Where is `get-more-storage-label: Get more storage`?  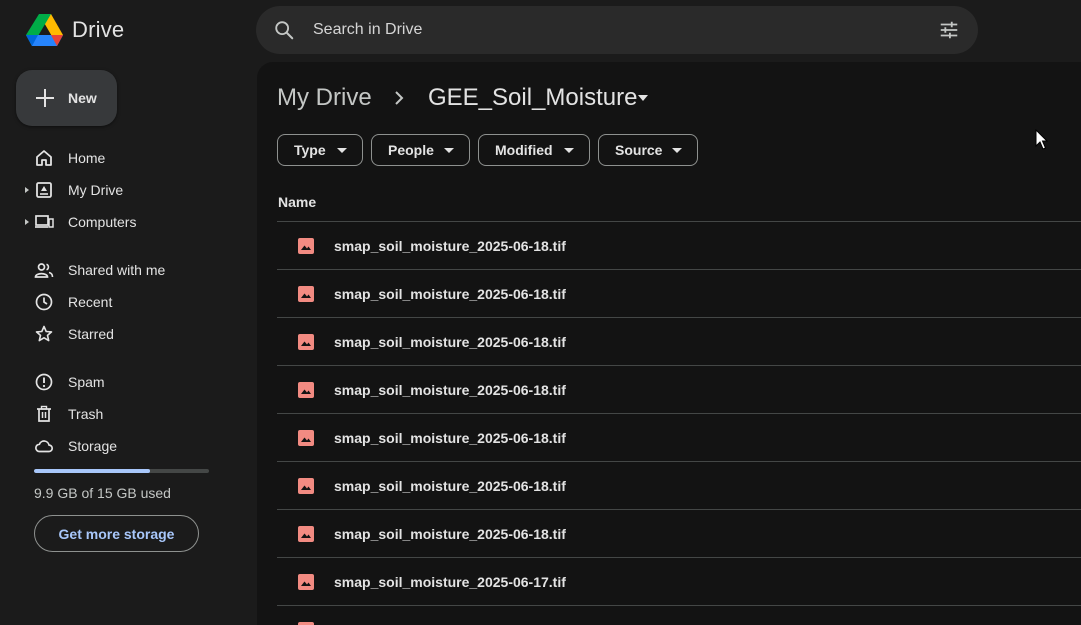 get-more-storage-label: Get more storage is located at coordinates (116, 533).